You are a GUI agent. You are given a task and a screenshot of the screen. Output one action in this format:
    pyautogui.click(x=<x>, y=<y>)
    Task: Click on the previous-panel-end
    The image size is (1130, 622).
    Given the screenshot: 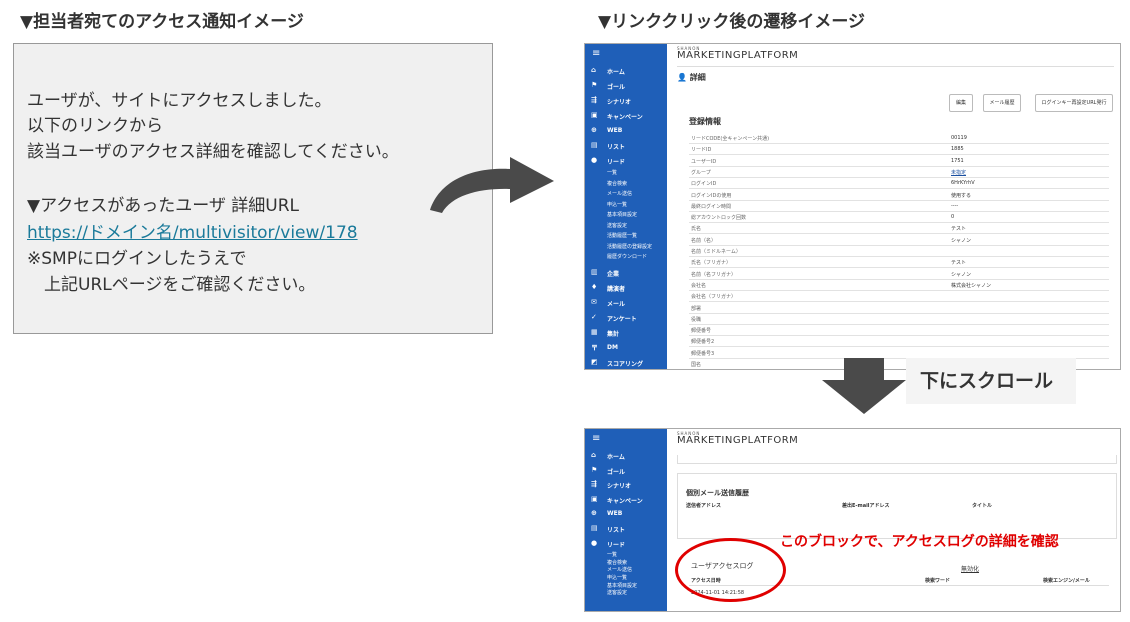 What is the action you would take?
    pyautogui.click(x=897, y=459)
    